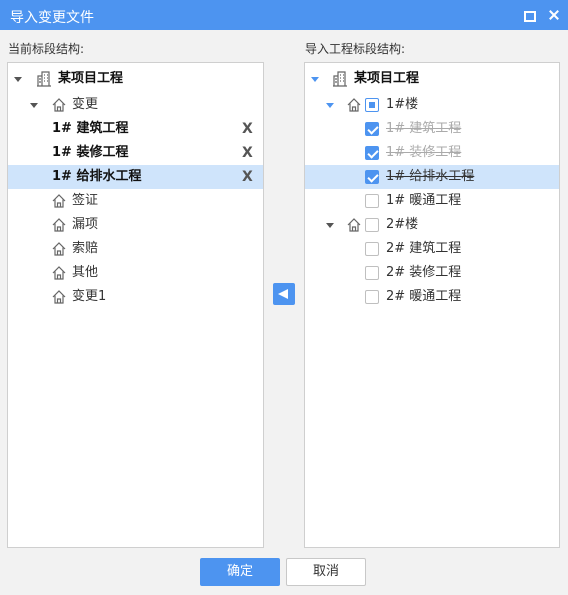  What do you see at coordinates (284, 294) in the screenshot?
I see `transfer-left-button` at bounding box center [284, 294].